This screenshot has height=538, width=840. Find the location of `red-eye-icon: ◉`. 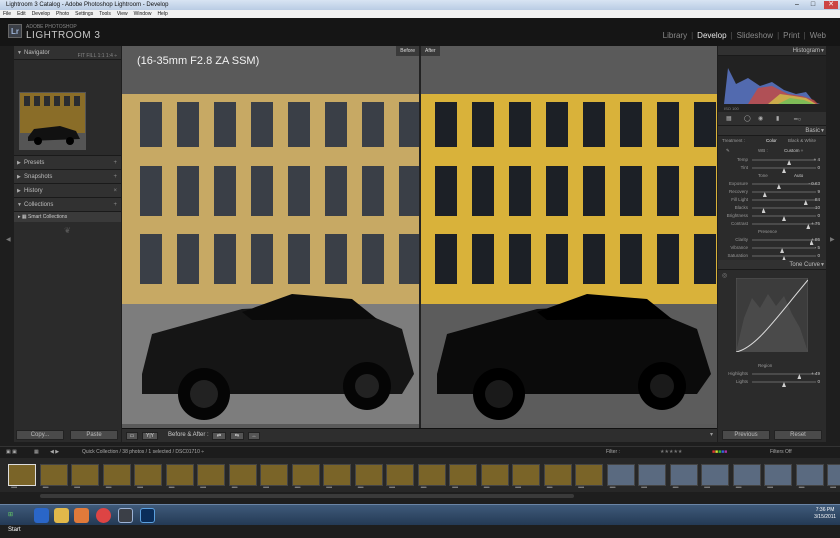

red-eye-icon: ◉ is located at coordinates (760, 118).